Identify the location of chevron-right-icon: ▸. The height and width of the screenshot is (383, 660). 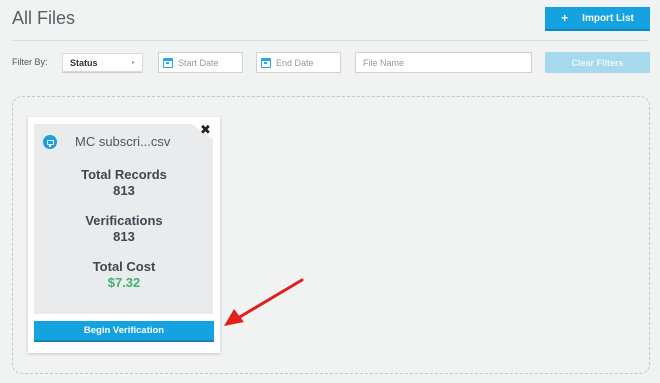
(133, 63).